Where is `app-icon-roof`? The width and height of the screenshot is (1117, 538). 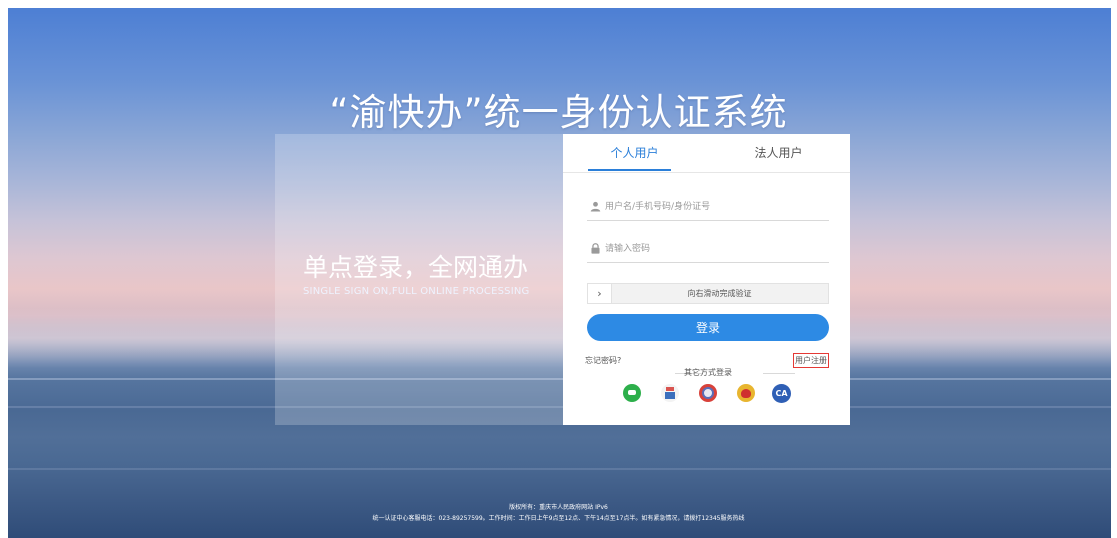
app-icon-roof is located at coordinates (670, 389).